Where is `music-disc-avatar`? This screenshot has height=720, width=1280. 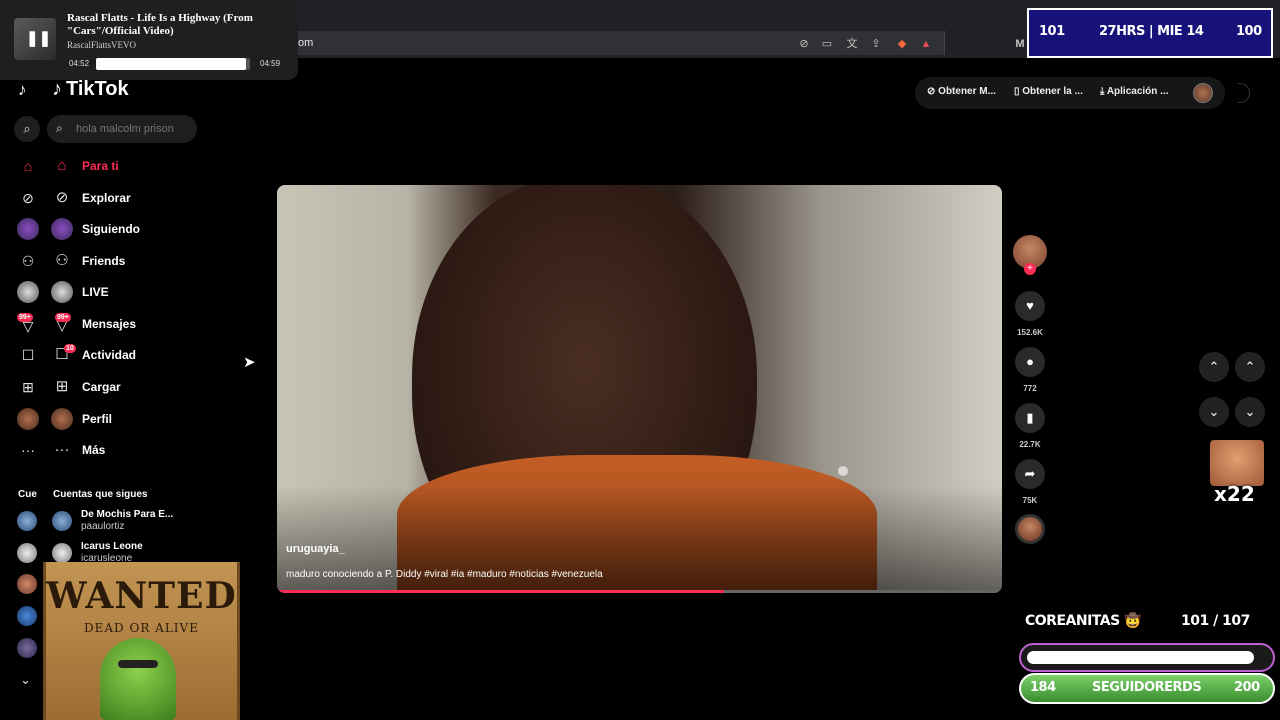
music-disc-avatar is located at coordinates (1030, 529).